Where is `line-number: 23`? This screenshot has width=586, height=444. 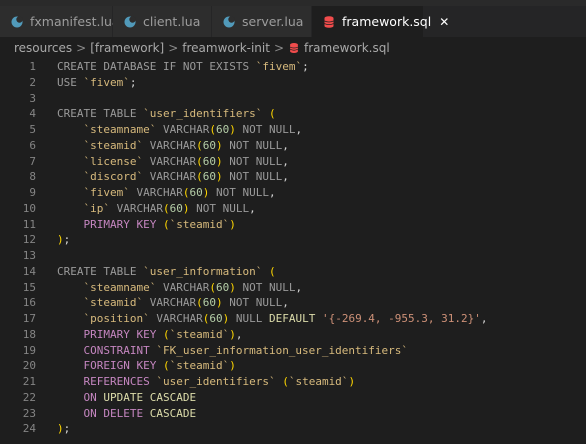 line-number: 23 is located at coordinates (29, 413).